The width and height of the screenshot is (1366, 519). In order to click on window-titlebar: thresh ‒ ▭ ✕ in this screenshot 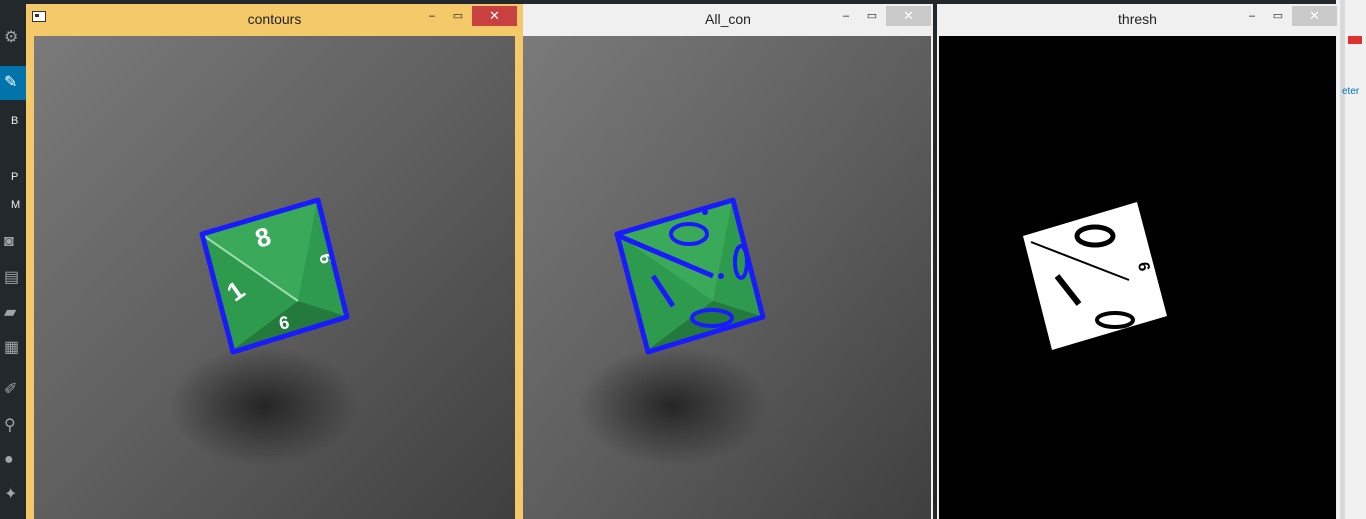, I will do `click(1137, 19)`.